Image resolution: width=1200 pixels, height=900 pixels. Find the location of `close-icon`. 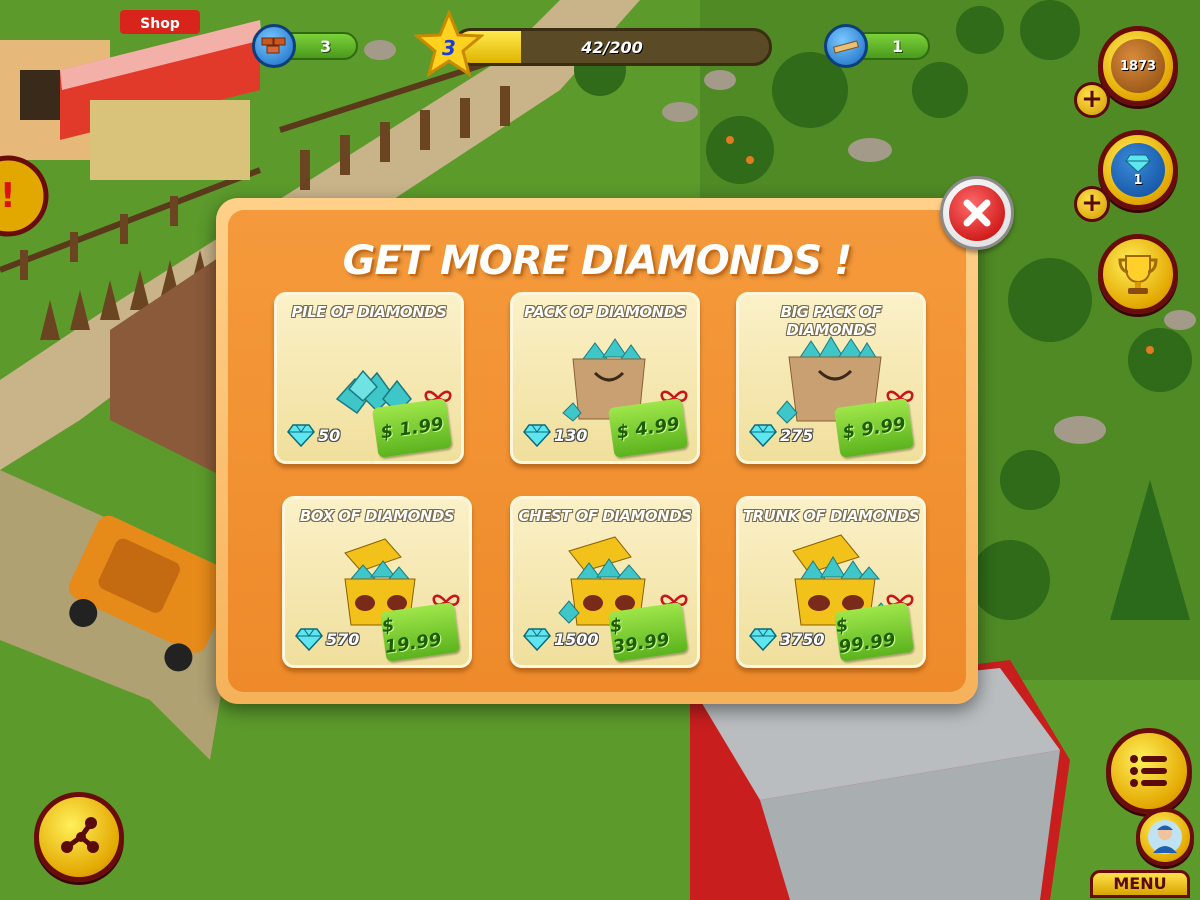

close-icon is located at coordinates (977, 213).